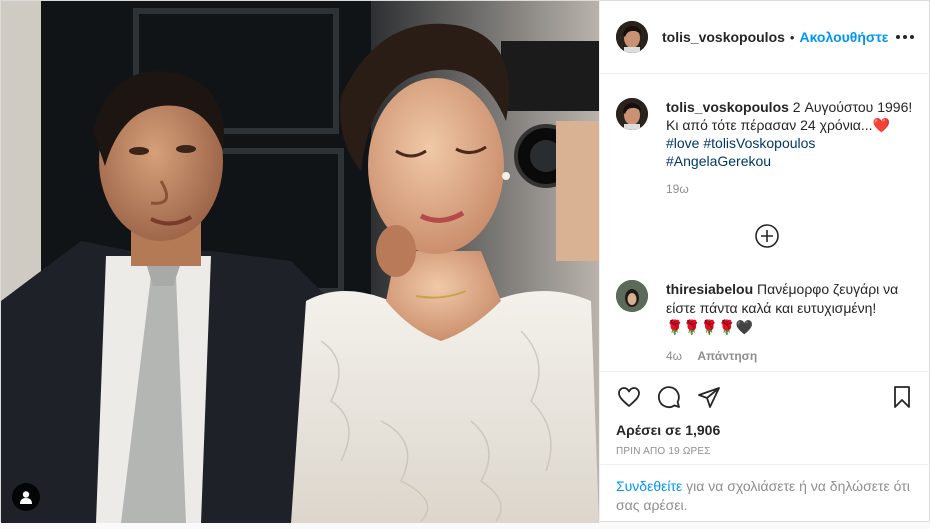 The width and height of the screenshot is (930, 529). What do you see at coordinates (905, 37) in the screenshot?
I see `more-options-icon` at bounding box center [905, 37].